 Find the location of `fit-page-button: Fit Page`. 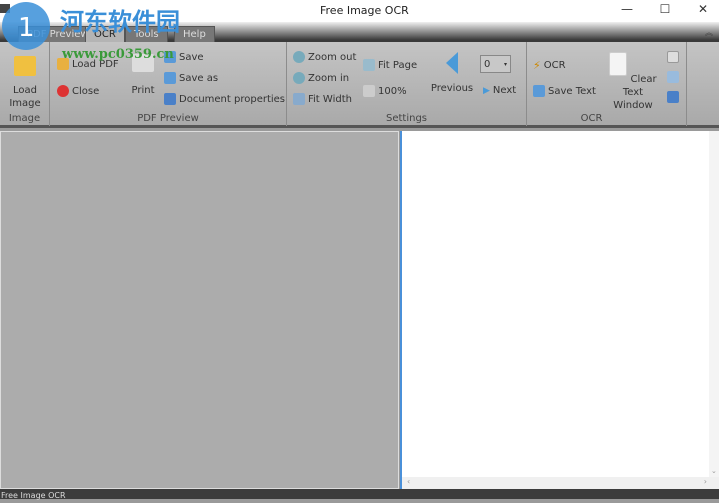

fit-page-button: Fit Page is located at coordinates (390, 65).